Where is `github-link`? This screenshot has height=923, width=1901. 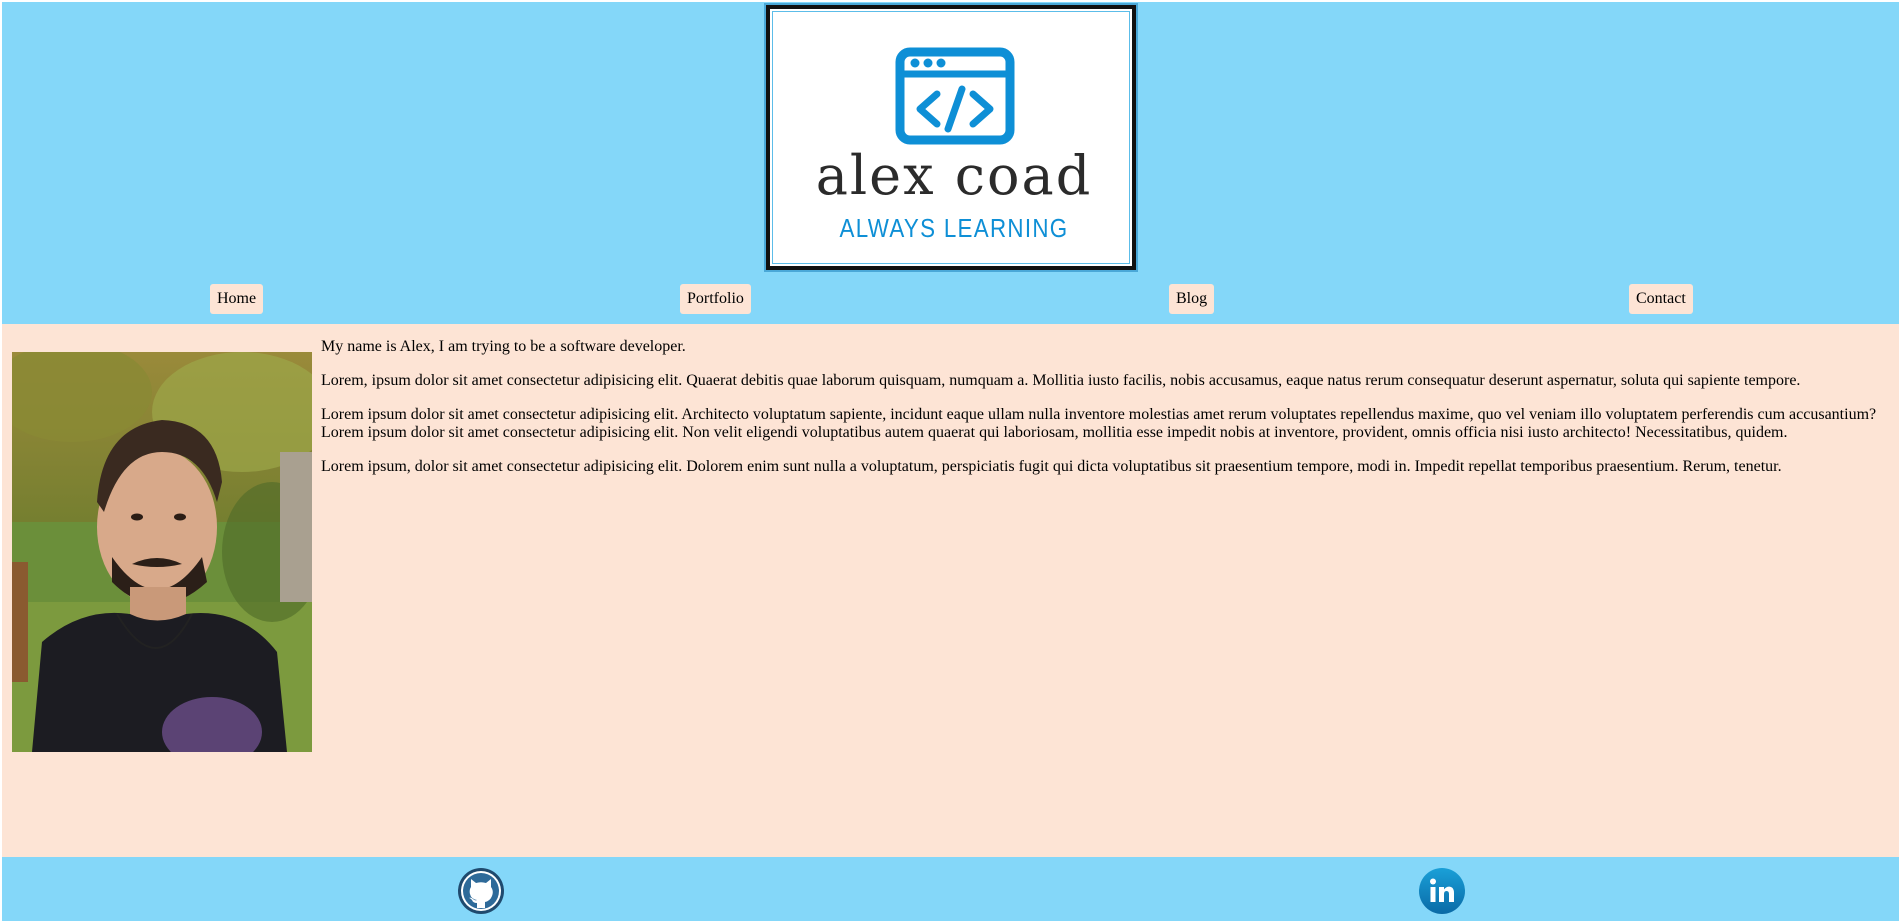
github-link is located at coordinates (481, 891).